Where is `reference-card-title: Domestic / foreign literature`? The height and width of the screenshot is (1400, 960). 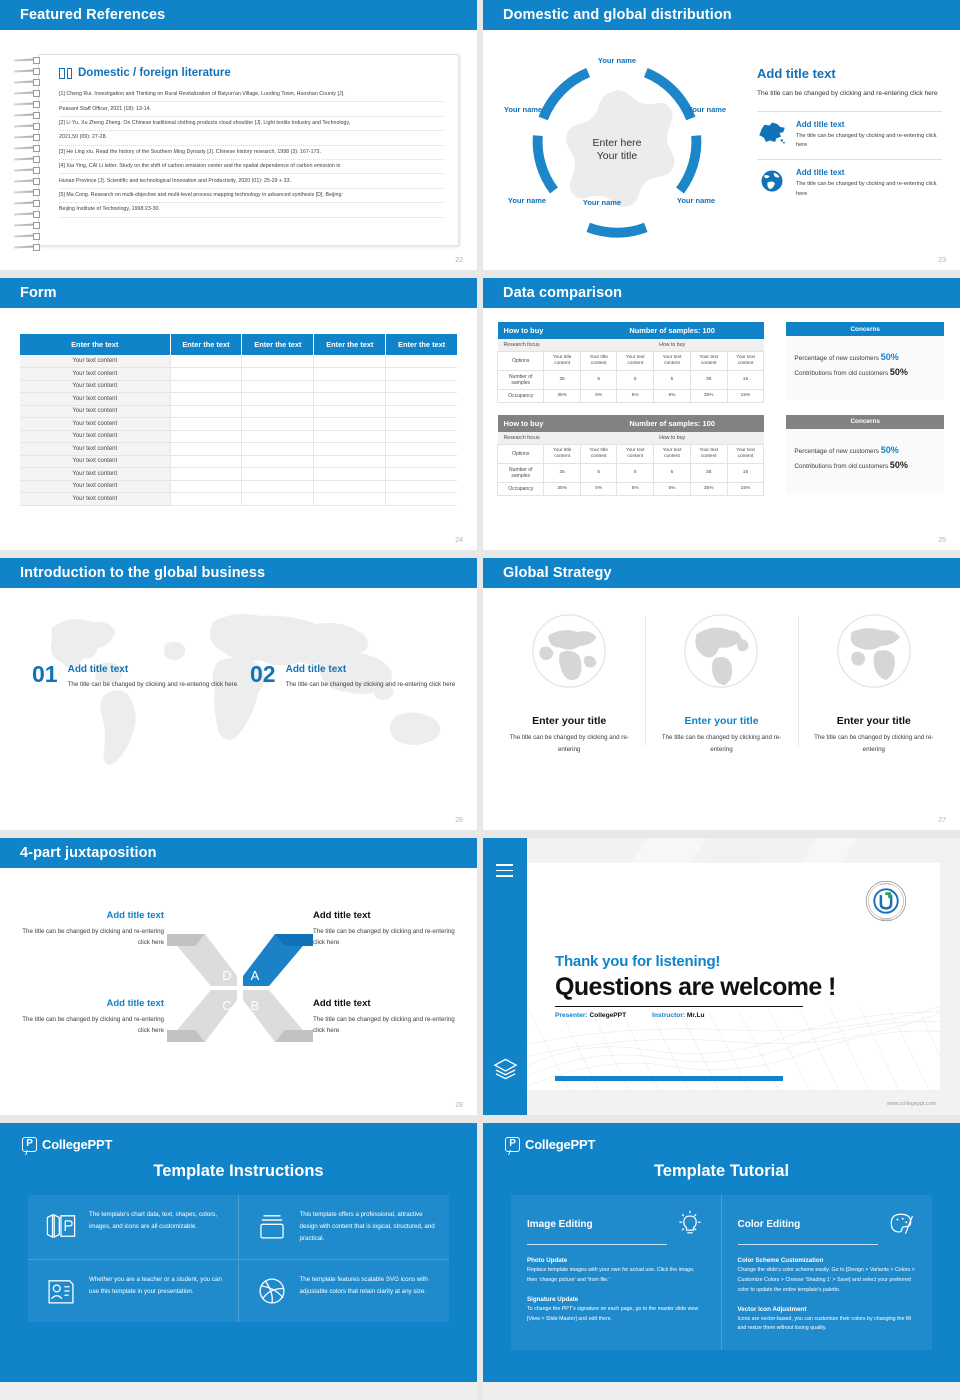
reference-card-title: Domestic / foreign literature is located at coordinates (154, 73).